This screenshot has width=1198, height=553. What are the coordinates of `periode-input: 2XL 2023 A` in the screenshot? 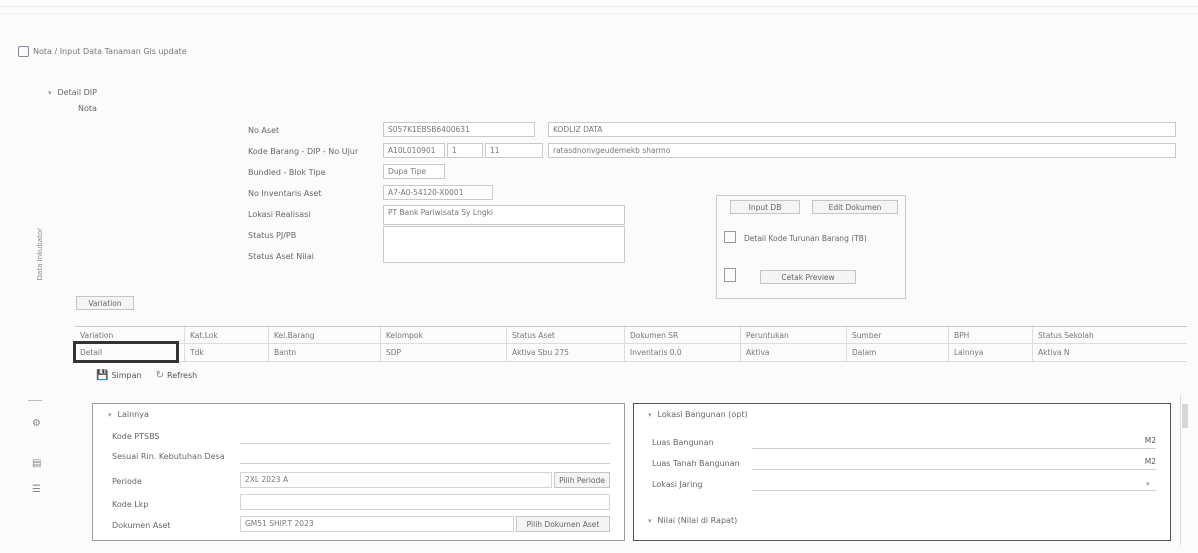 It's located at (396, 480).